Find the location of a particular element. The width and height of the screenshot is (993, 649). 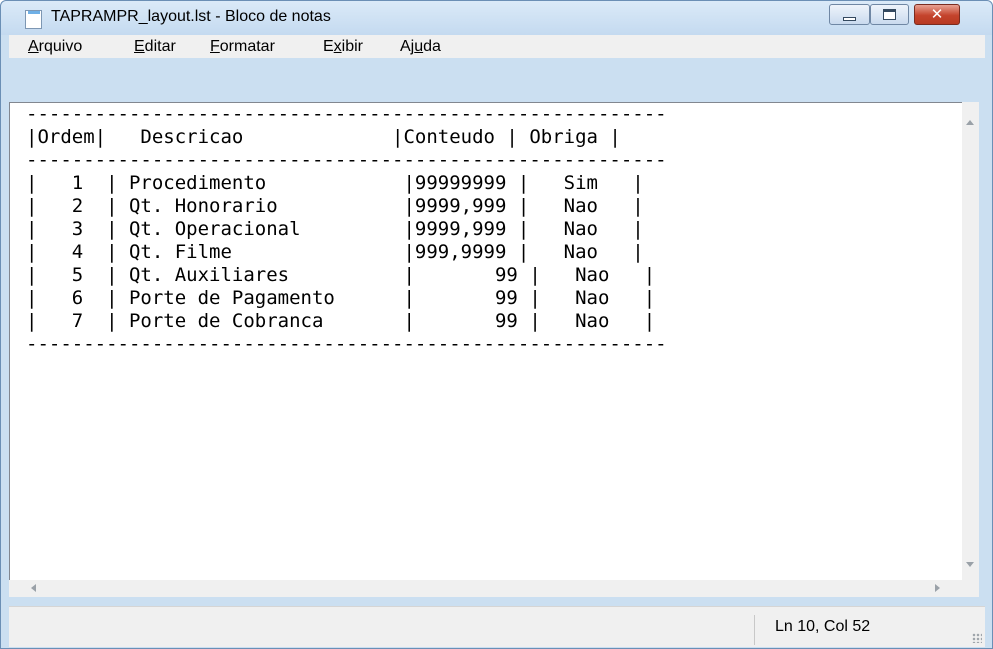

menu-editar: Editar is located at coordinates (155, 47).